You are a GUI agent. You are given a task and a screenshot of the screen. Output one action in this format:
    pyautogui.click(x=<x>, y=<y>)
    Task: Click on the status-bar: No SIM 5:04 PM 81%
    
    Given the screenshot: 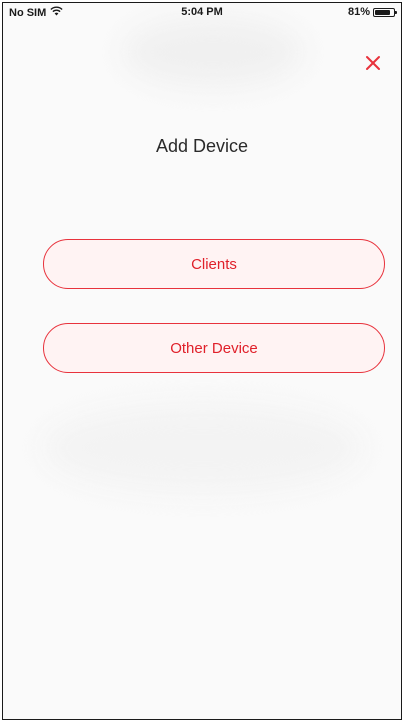 What is the action you would take?
    pyautogui.click(x=202, y=14)
    